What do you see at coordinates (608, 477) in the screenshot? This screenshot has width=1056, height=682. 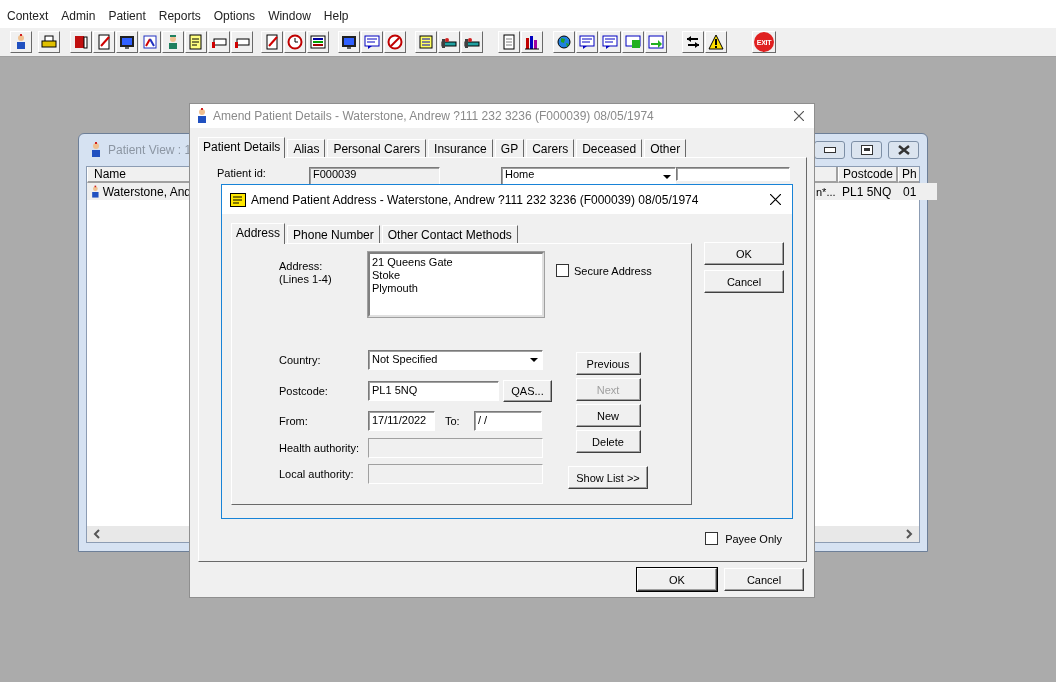 I see `show-list-button: Show List >>` at bounding box center [608, 477].